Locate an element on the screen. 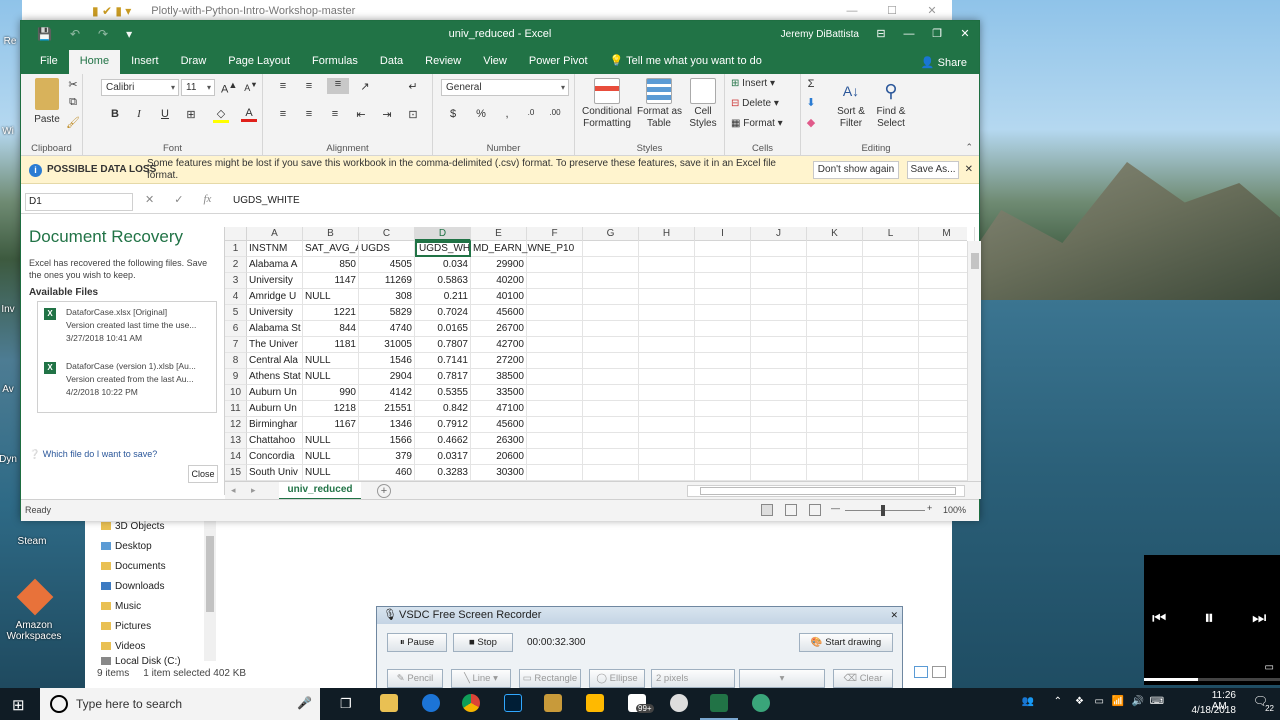  cell-a14: Concordia is located at coordinates (275, 457).